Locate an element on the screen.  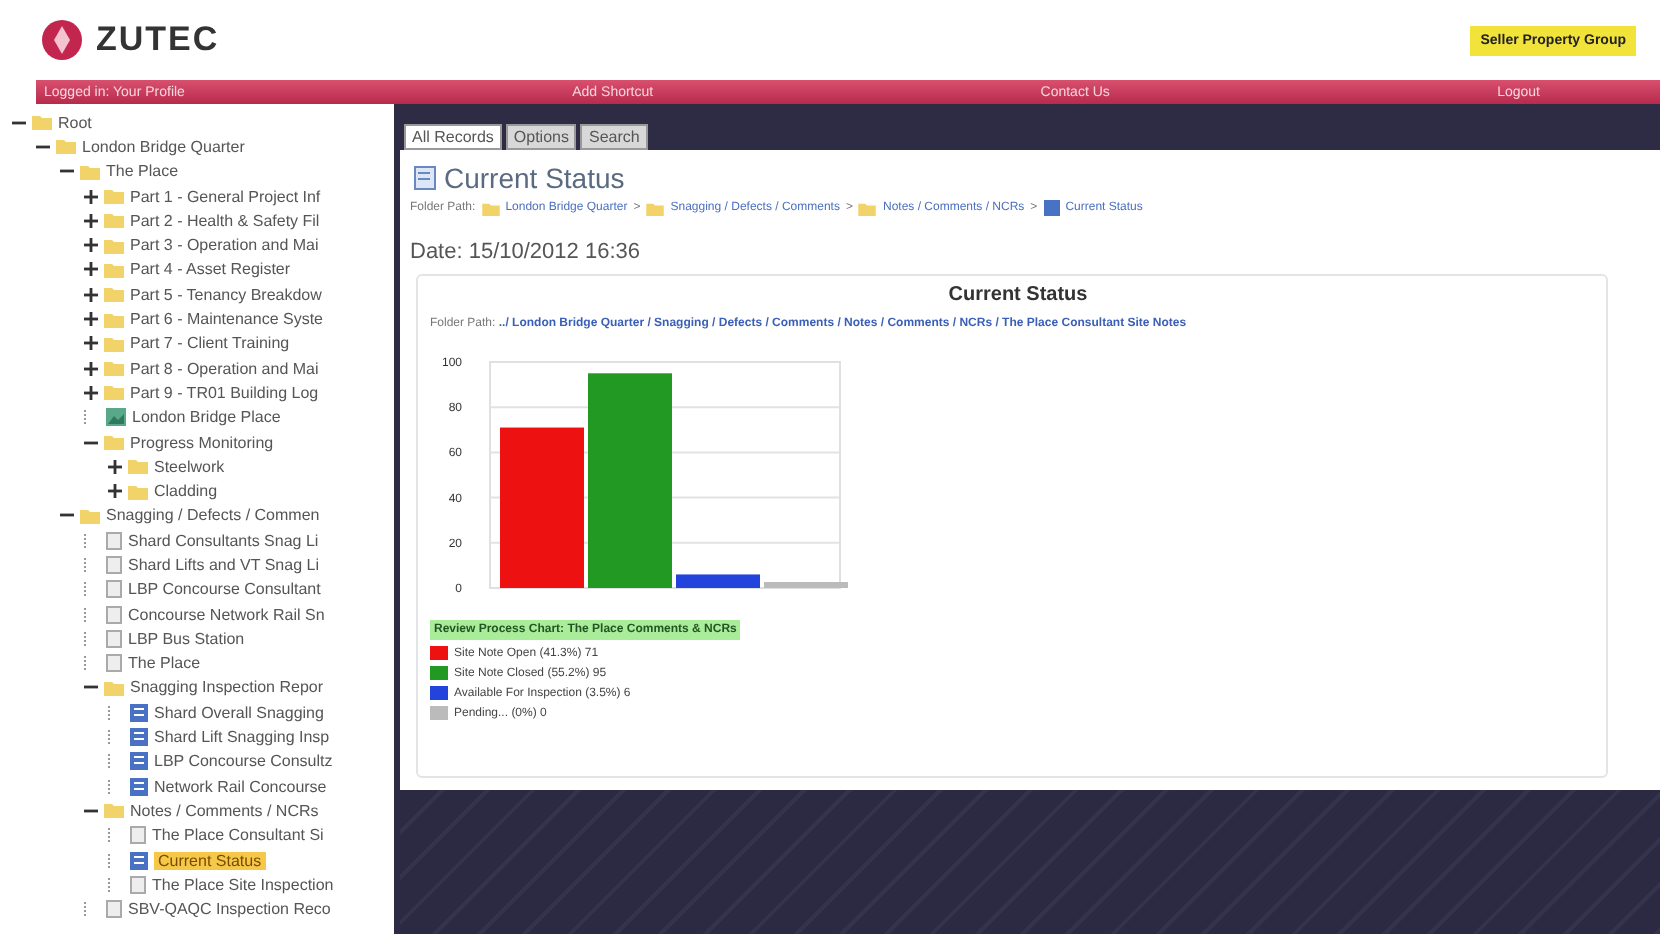
tree-item: Shard Lift Snagging Insp is located at coordinates (242, 737).